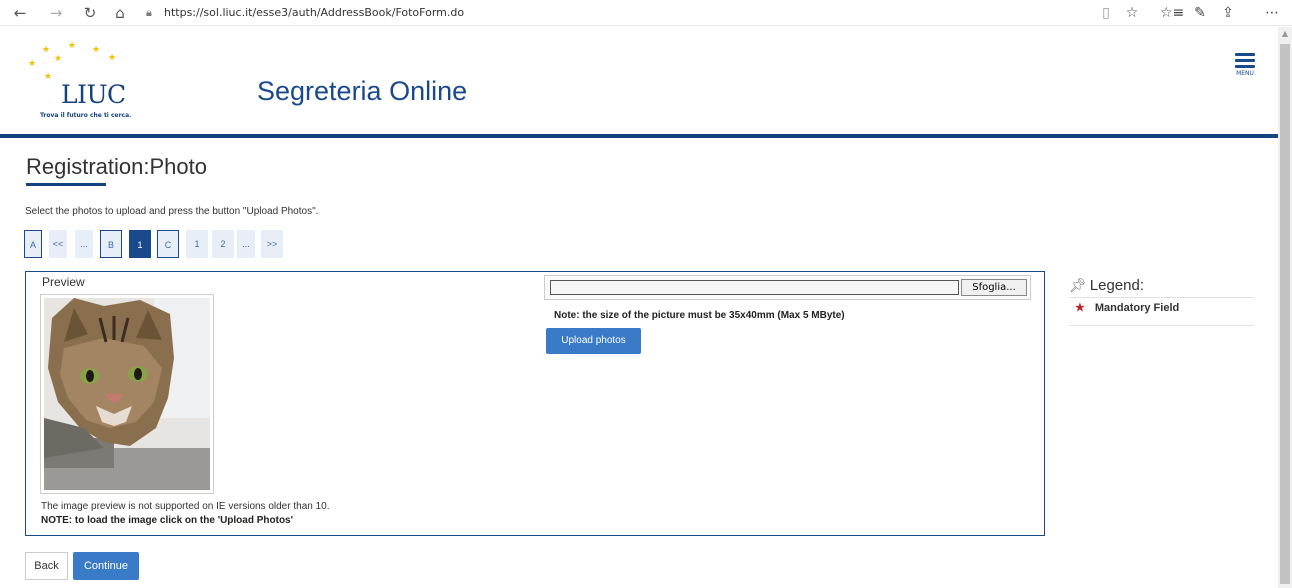 The image size is (1292, 588). I want to click on reading-view-icon: ▯, so click(1106, 13).